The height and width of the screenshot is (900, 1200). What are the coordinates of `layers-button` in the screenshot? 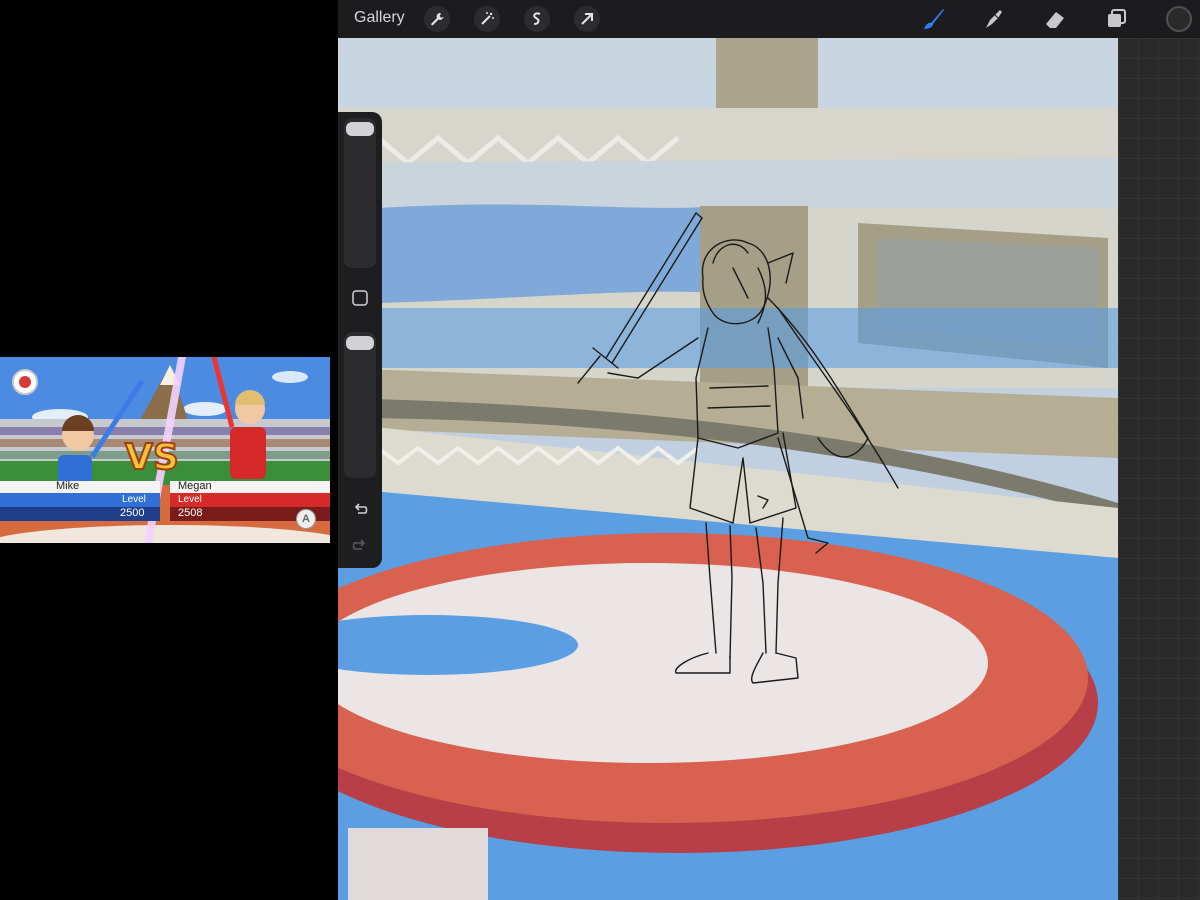 It's located at (1117, 19).